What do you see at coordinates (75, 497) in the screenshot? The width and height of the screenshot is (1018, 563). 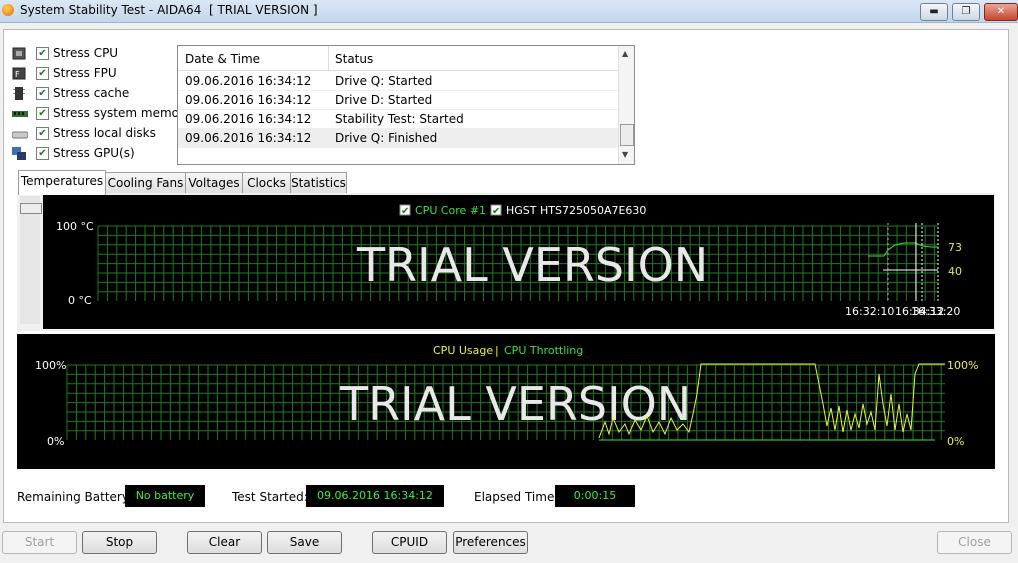 I see `battery-label: Remaining Battery:` at bounding box center [75, 497].